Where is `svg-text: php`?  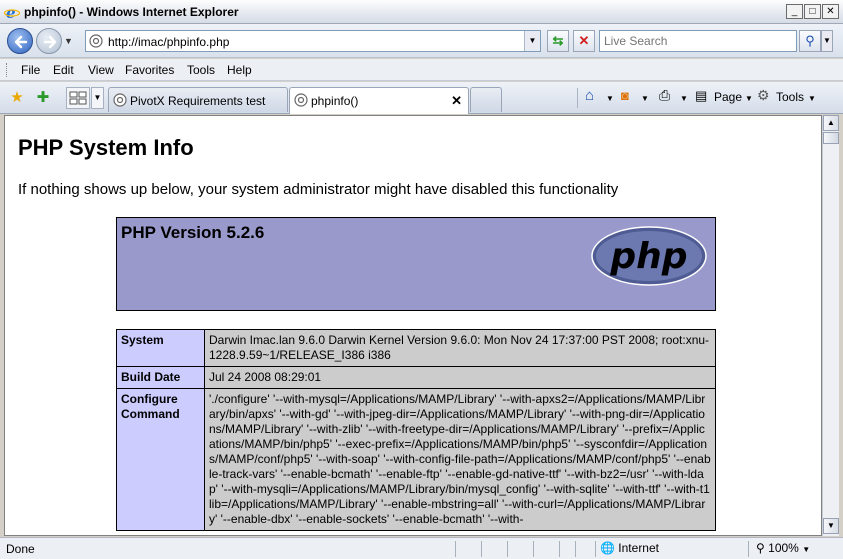
svg-text: php is located at coordinates (648, 256).